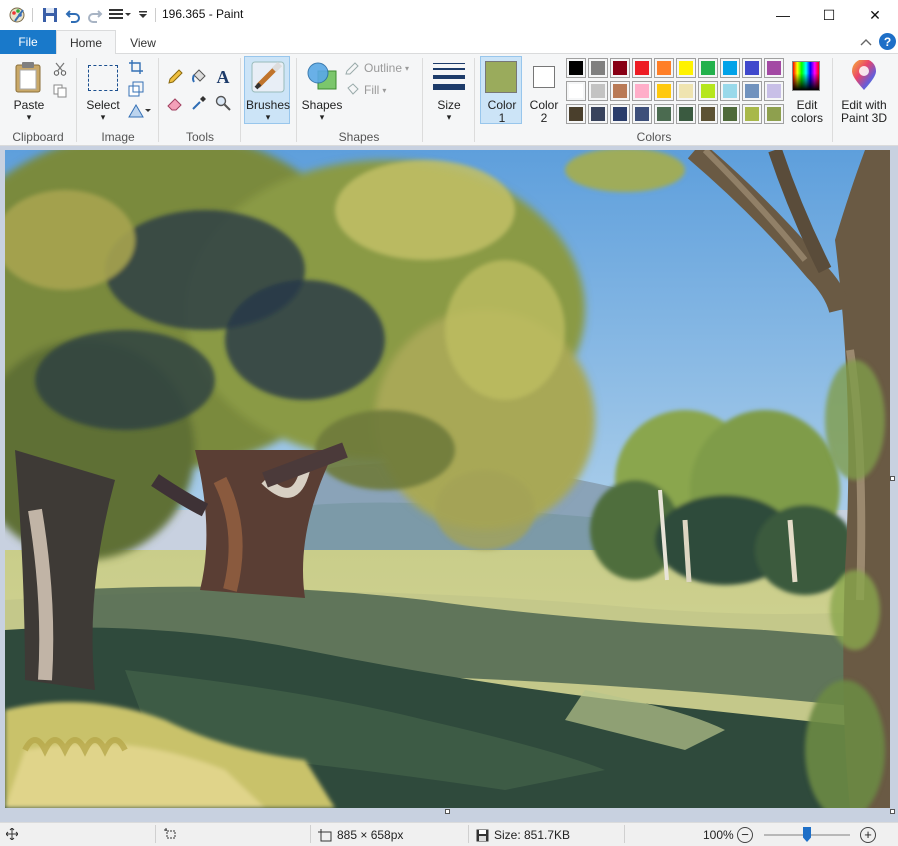 This screenshot has width=898, height=846. I want to click on ribbon-tabs: File Home View ?, so click(449, 42).